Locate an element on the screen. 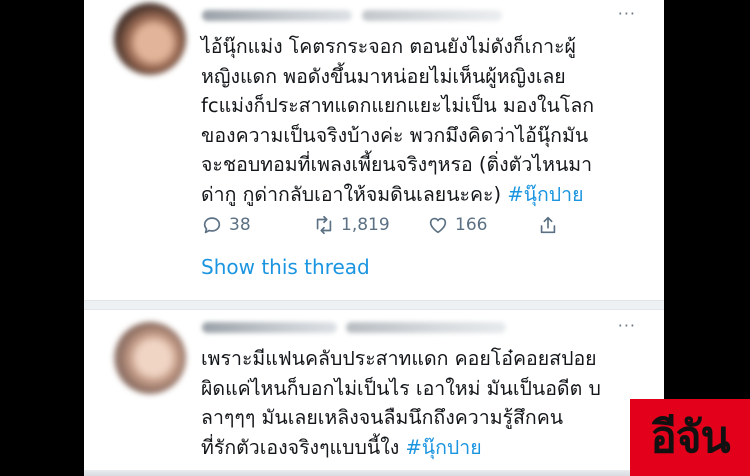 This screenshot has width=750, height=476. share-icon is located at coordinates (548, 225).